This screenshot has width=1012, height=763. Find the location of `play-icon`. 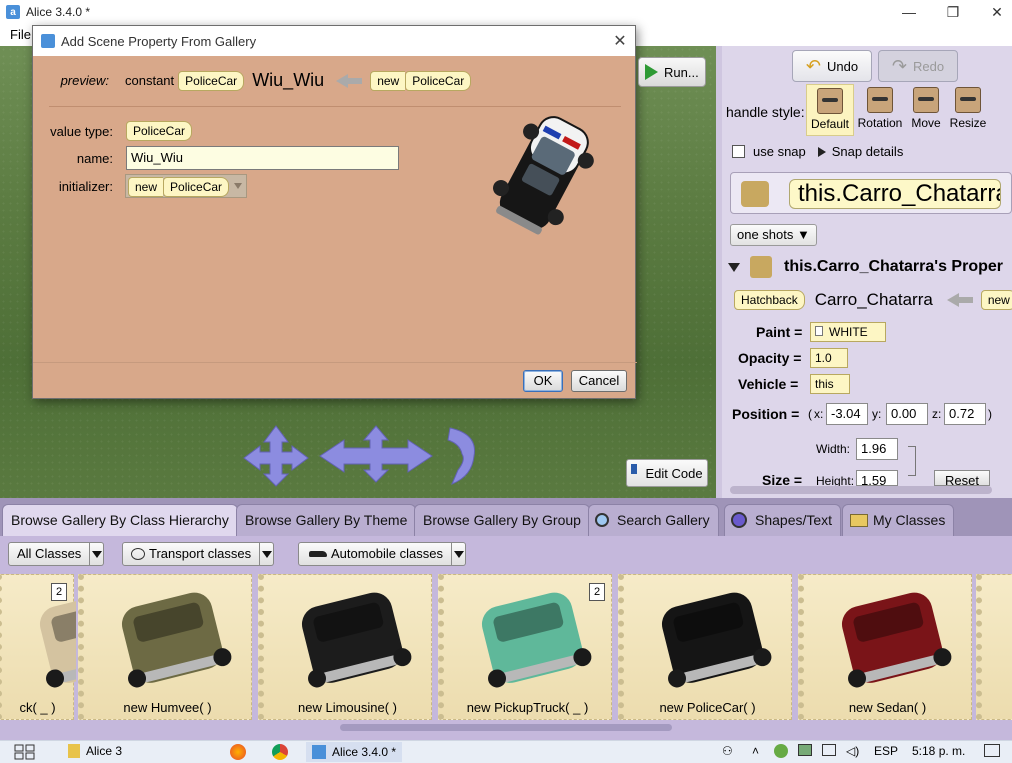

play-icon is located at coordinates (651, 72).